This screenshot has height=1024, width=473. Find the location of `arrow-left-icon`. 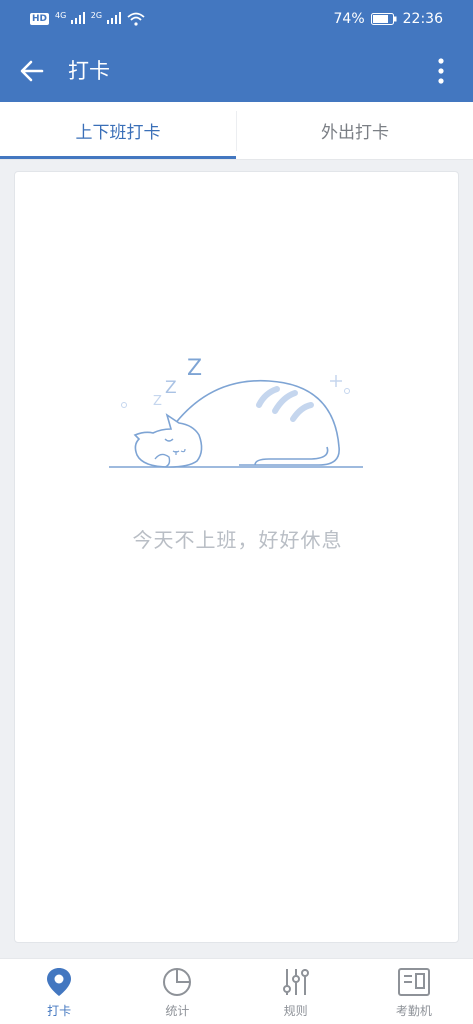

arrow-left-icon is located at coordinates (32, 71).